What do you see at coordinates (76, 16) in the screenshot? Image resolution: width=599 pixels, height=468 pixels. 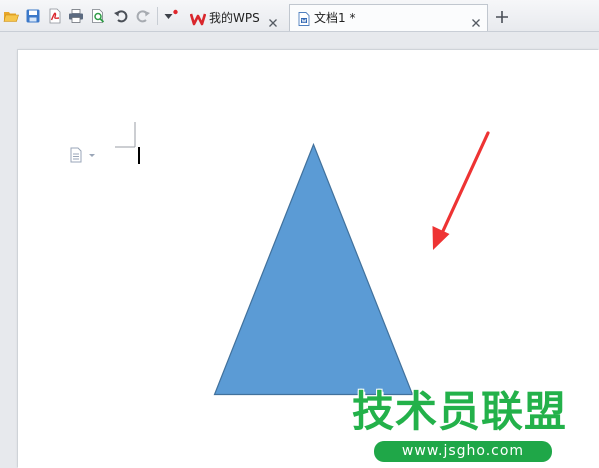 I see `print-icon` at bounding box center [76, 16].